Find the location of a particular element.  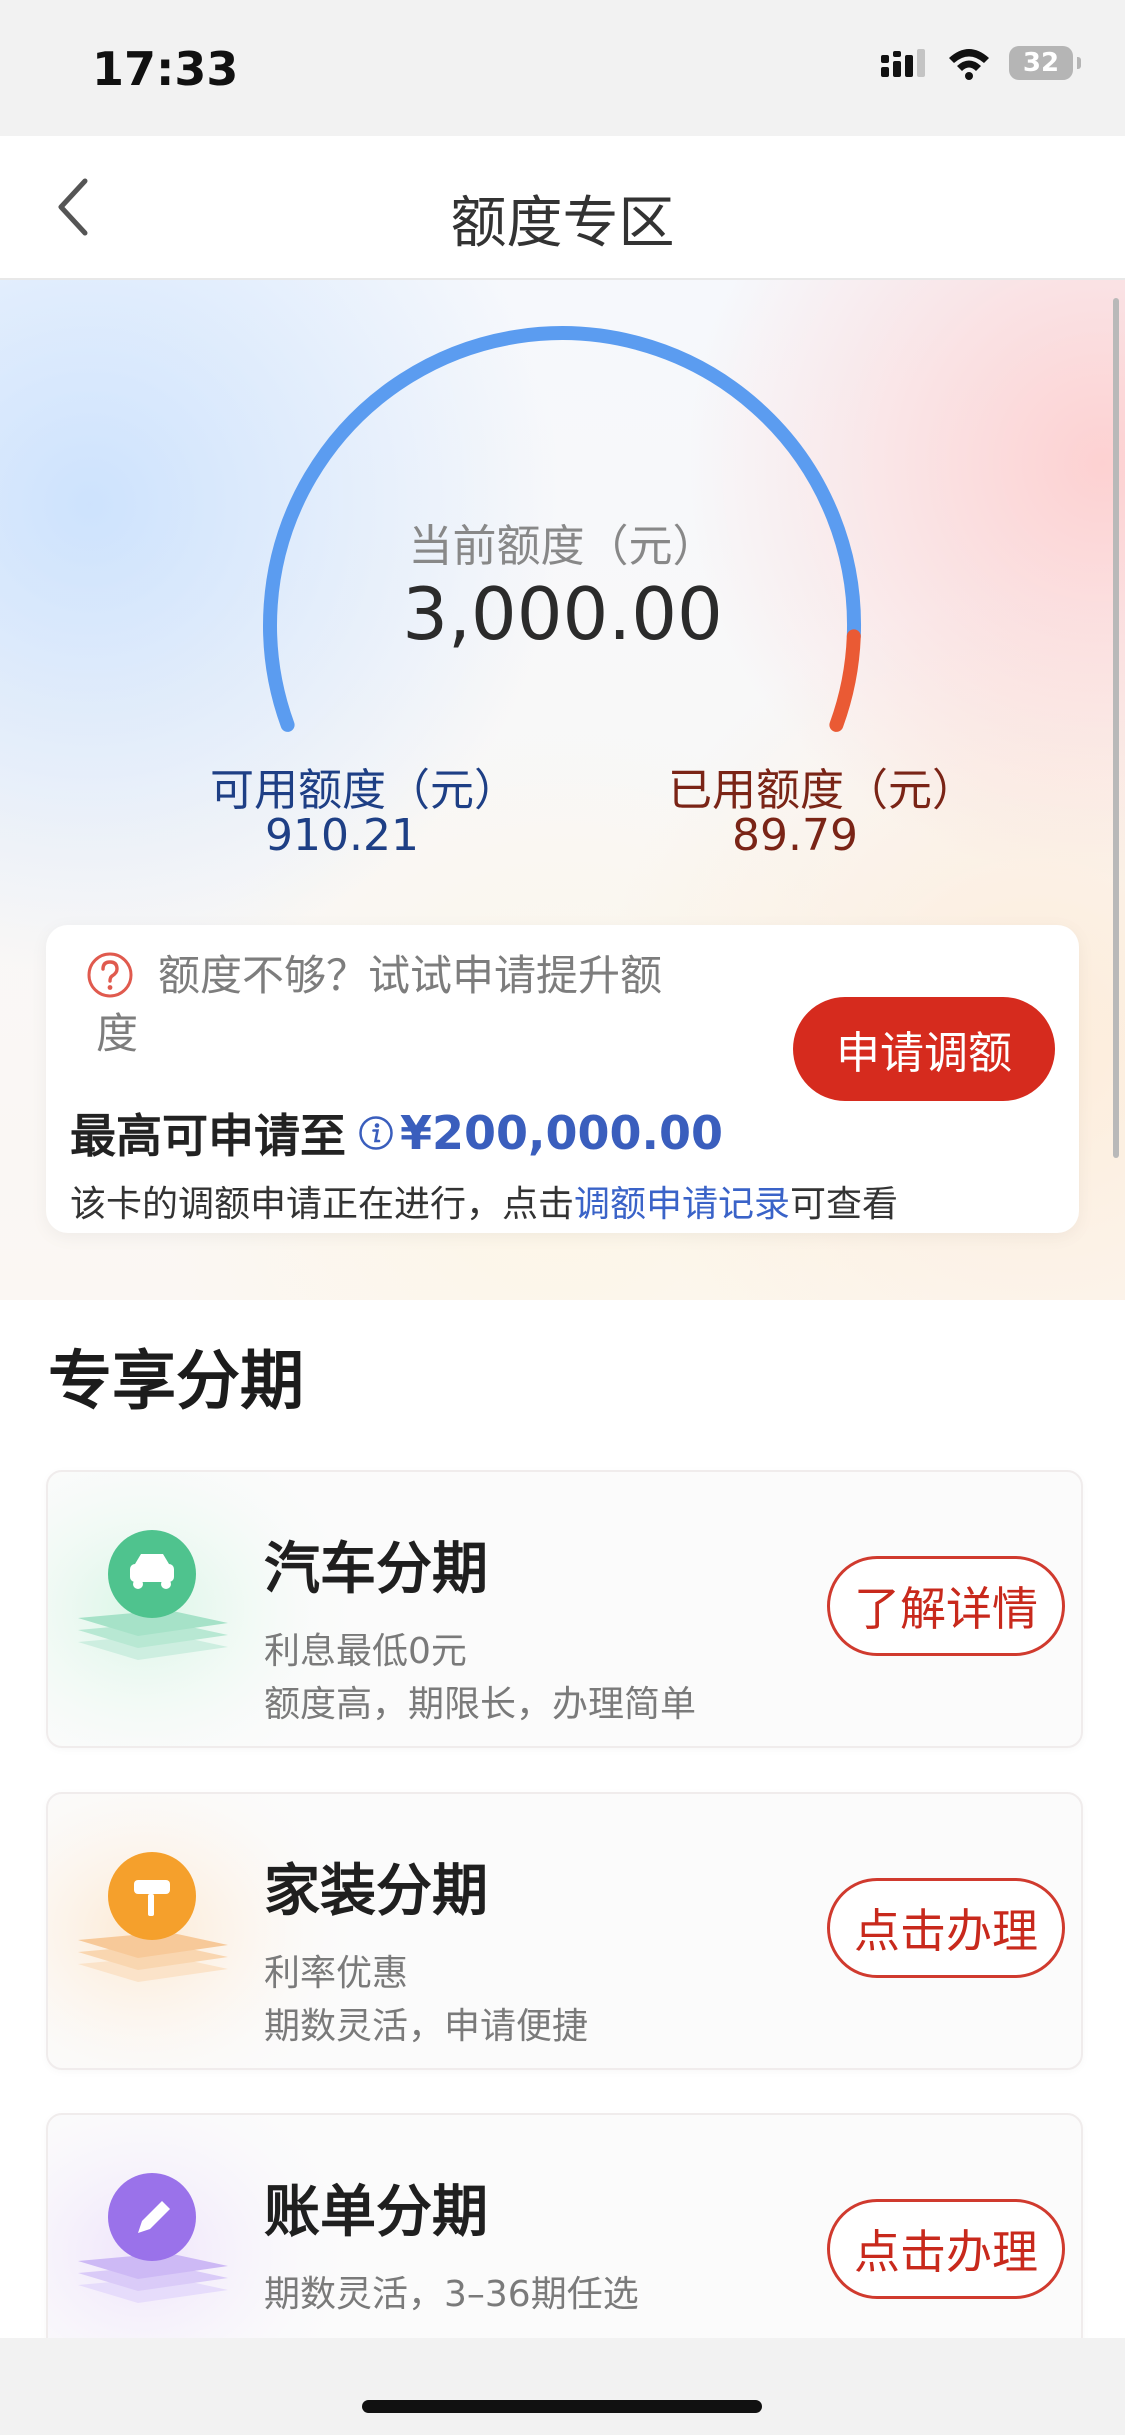

bill-apply-button: 点击办理 is located at coordinates (946, 2249).